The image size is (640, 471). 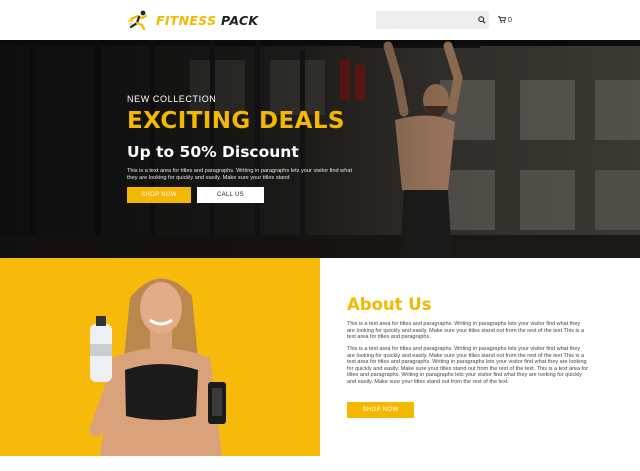 I want to click on search-icon, so click(x=482, y=20).